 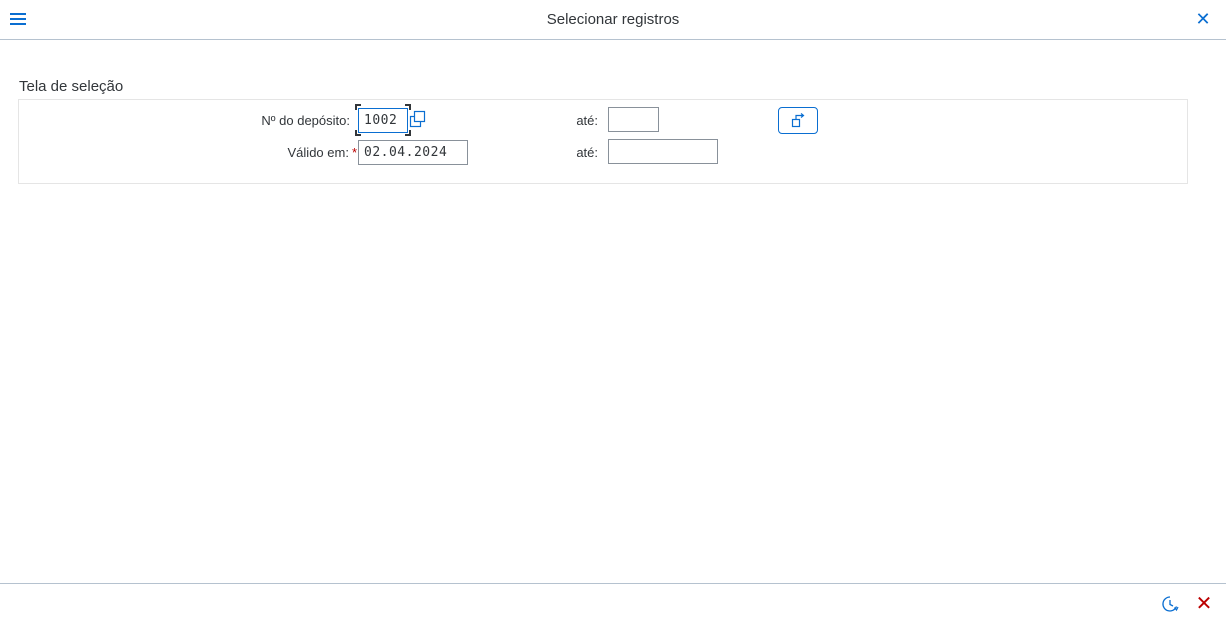 I want to click on valid-on-to-label: até:, so click(x=587, y=152).